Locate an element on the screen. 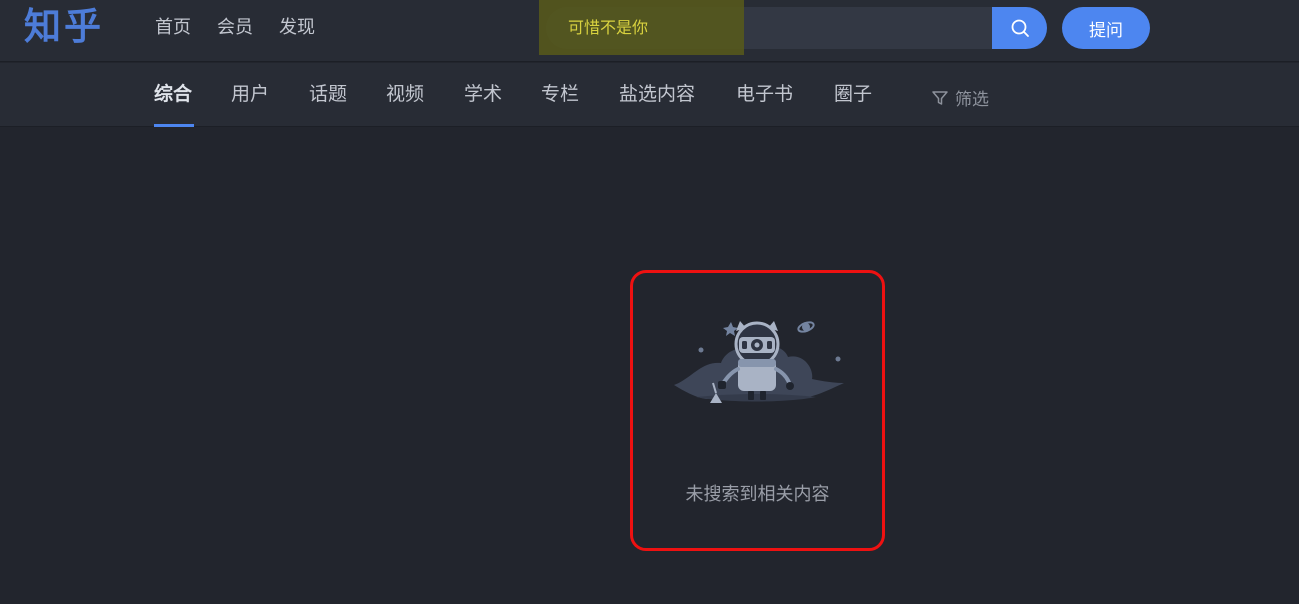 The width and height of the screenshot is (1299, 604). filter-button: 筛选 is located at coordinates (960, 97).